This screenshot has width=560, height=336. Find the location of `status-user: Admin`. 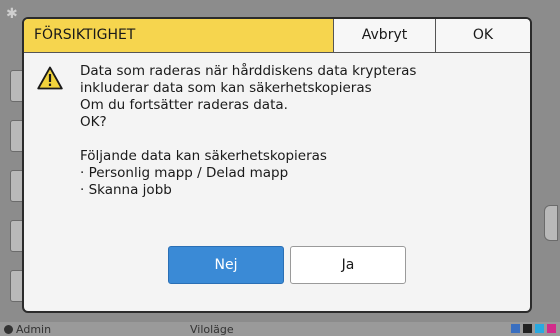

status-user: Admin is located at coordinates (27, 329).